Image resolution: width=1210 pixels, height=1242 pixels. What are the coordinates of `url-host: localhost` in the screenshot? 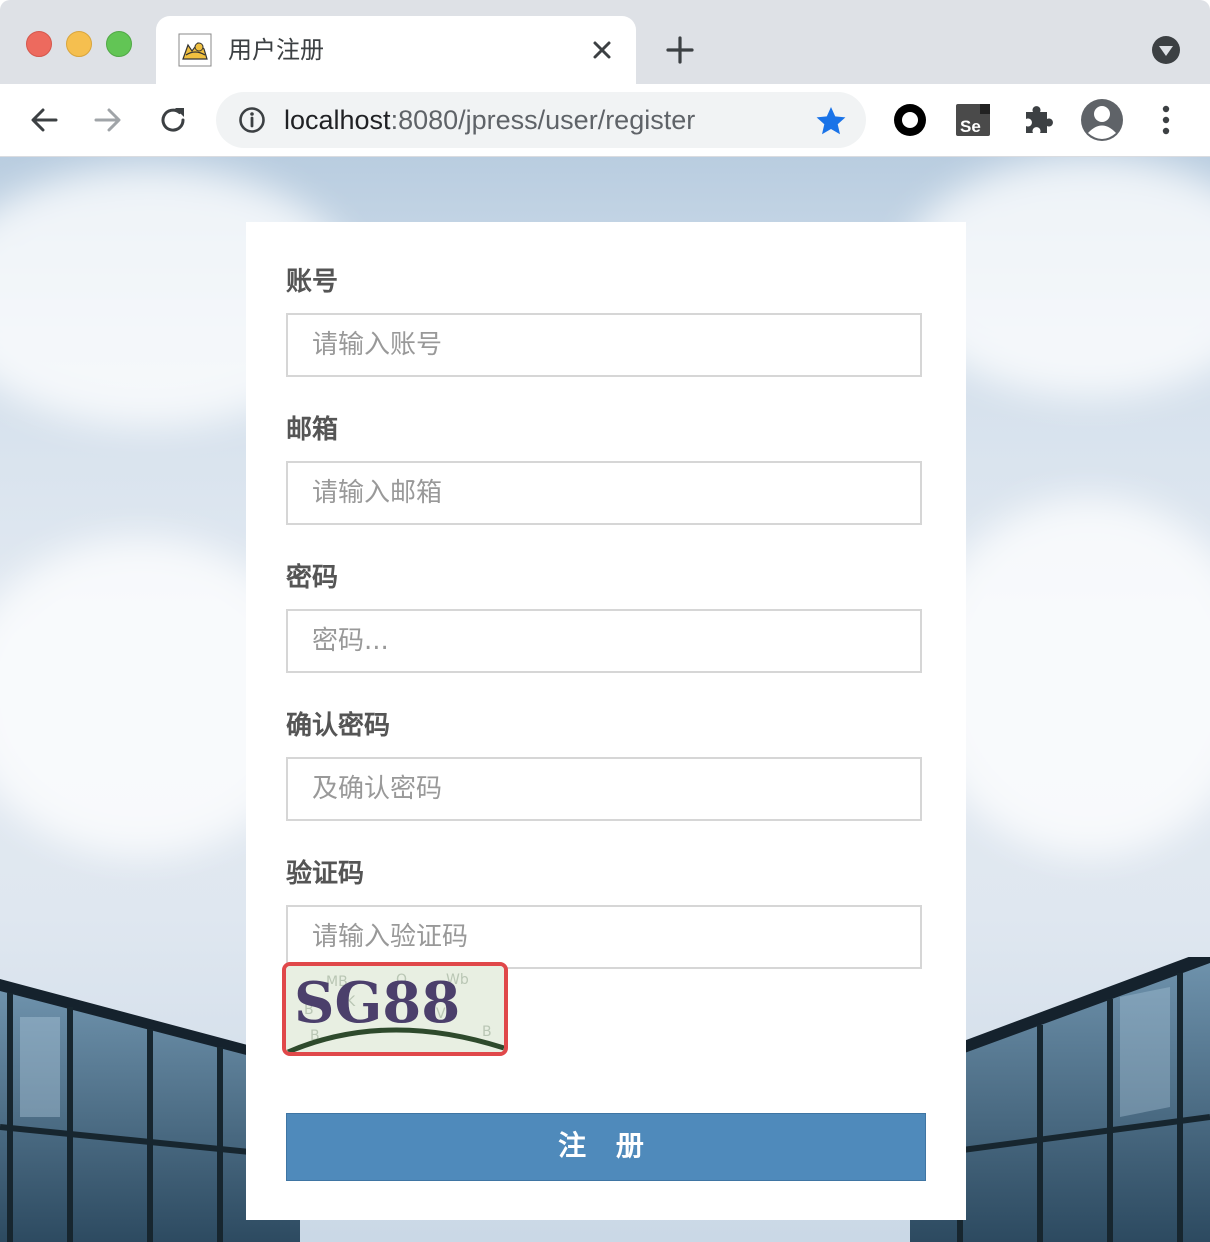 It's located at (337, 120).